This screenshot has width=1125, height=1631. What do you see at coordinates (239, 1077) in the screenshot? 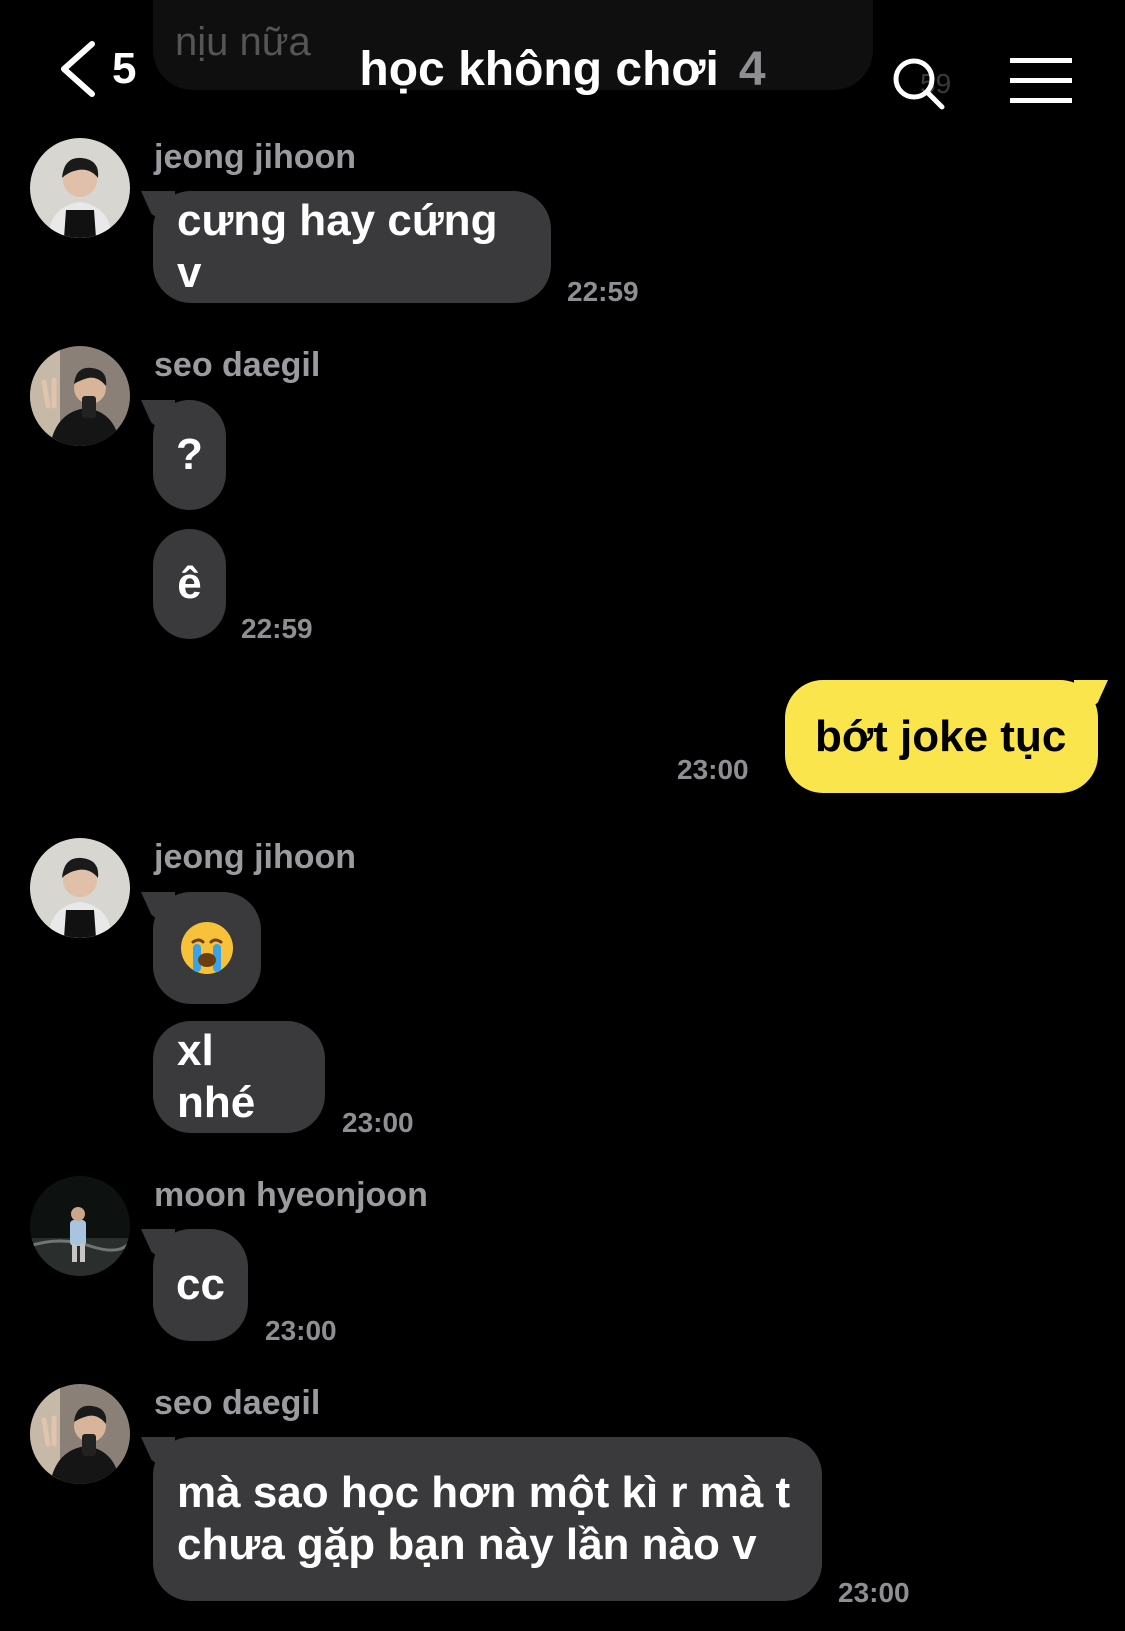
I see `message-bubble: xl nhé` at bounding box center [239, 1077].